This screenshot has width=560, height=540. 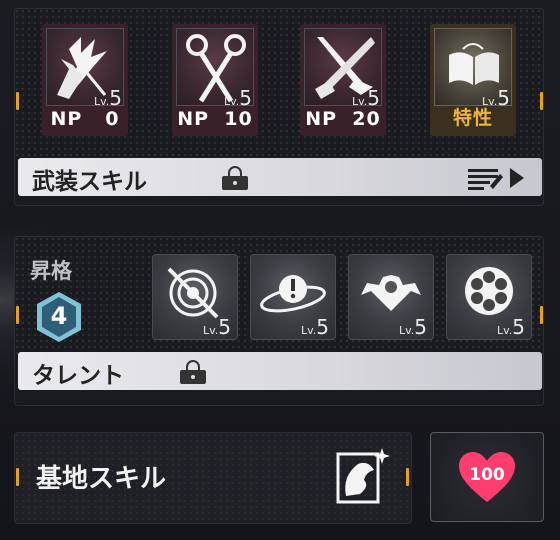 I want to click on weapon-skill-label: 武装スキル, so click(x=89, y=182).